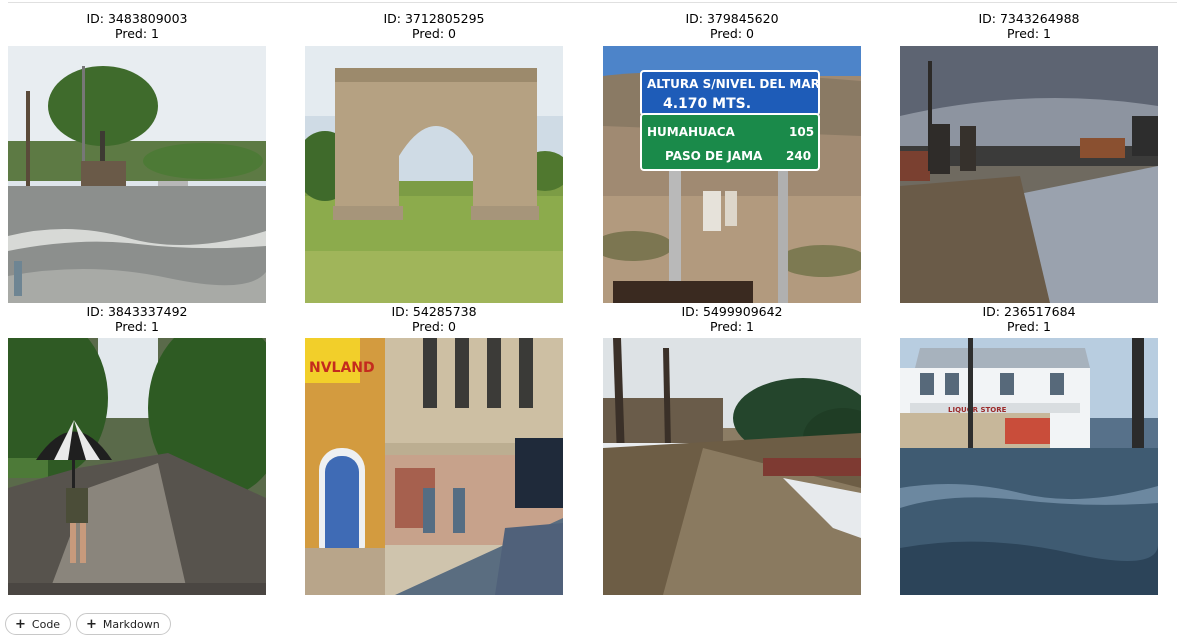 The width and height of the screenshot is (1185, 635). I want to click on sign-line-1: ALTURA S/NIVEL DEL MAR, so click(733, 84).